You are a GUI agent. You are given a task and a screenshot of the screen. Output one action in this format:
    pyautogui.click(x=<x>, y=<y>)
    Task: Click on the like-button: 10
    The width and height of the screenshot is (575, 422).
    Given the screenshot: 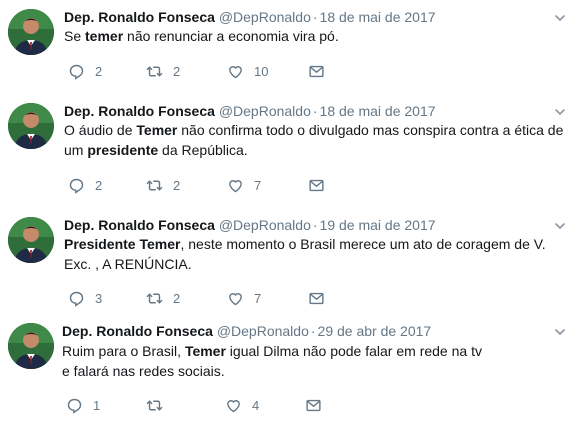 What is the action you would take?
    pyautogui.click(x=247, y=71)
    